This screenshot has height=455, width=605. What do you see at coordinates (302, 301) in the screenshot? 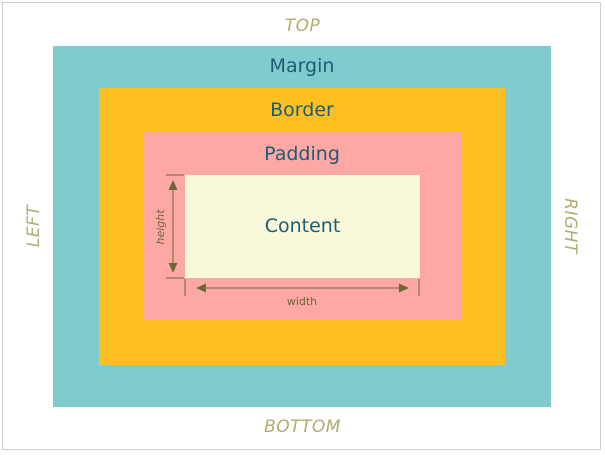
I see `width-label: width` at bounding box center [302, 301].